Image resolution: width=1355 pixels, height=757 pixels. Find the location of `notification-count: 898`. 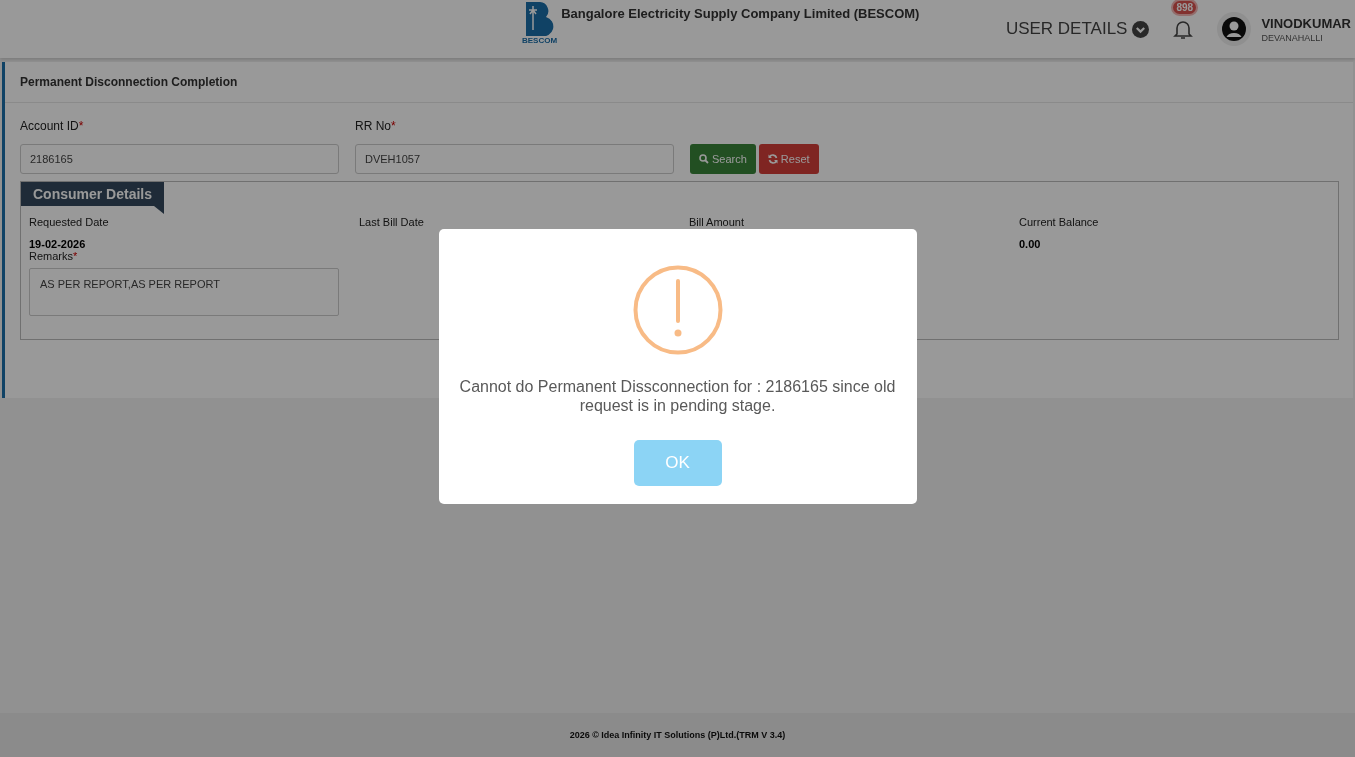

notification-count: 898 is located at coordinates (1185, 8).